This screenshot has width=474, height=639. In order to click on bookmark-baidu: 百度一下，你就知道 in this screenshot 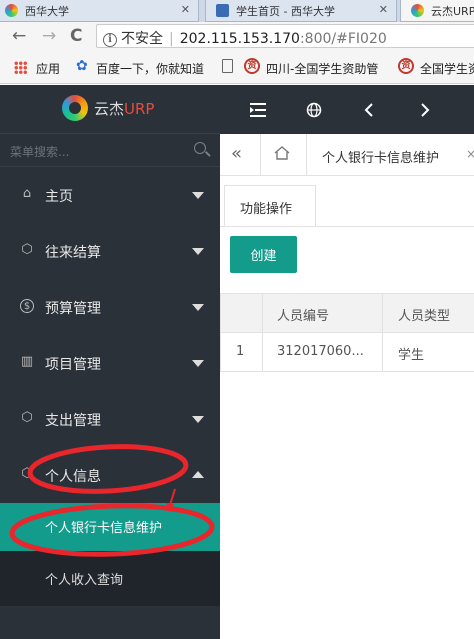, I will do `click(150, 68)`.